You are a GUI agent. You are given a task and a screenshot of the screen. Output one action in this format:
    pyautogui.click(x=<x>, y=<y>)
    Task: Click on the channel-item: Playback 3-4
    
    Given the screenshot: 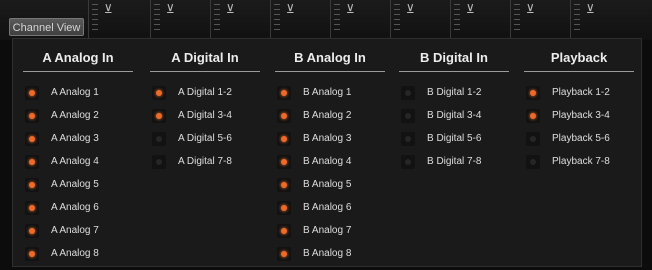 What is the action you would take?
    pyautogui.click(x=579, y=120)
    